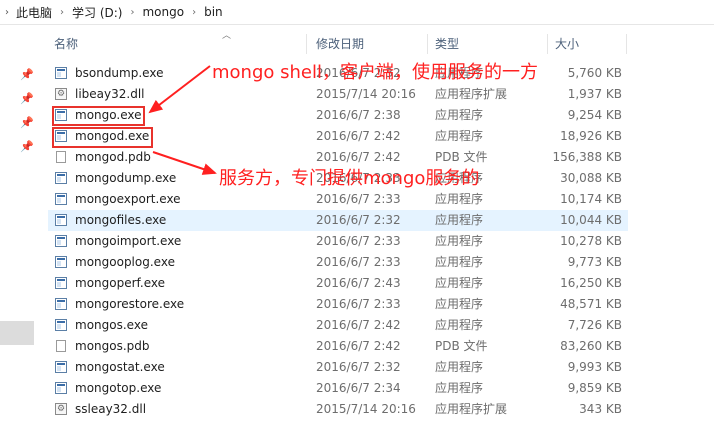 The height and width of the screenshot is (431, 714). I want to click on file-name: mongod.pdb, so click(113, 157).